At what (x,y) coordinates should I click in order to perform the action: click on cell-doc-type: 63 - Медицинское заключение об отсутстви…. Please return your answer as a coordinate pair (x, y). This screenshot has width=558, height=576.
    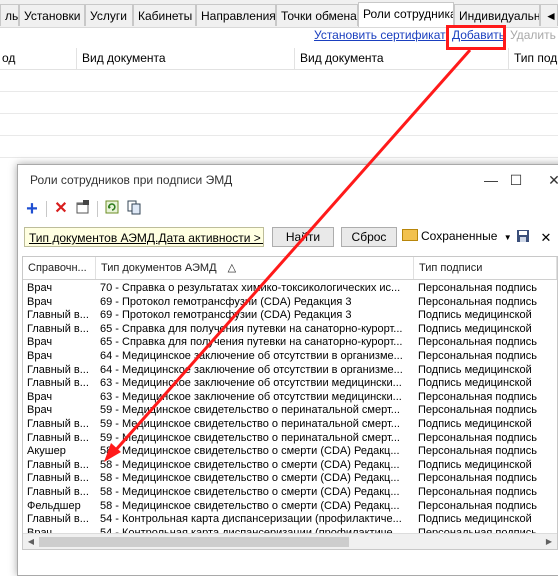
    Looking at the image, I should click on (251, 396).